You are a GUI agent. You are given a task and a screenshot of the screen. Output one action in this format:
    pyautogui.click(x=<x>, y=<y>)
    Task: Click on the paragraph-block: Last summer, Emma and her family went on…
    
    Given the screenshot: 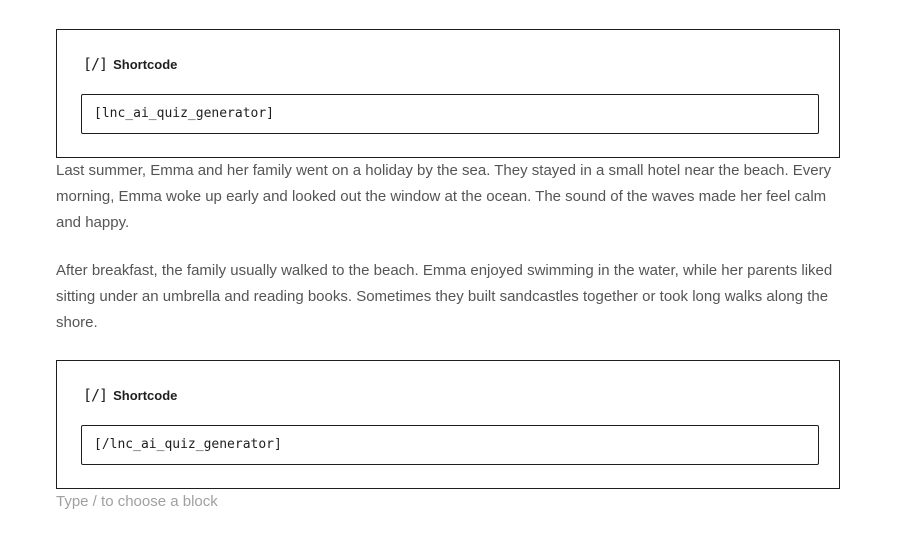 What is the action you would take?
    pyautogui.click(x=451, y=197)
    